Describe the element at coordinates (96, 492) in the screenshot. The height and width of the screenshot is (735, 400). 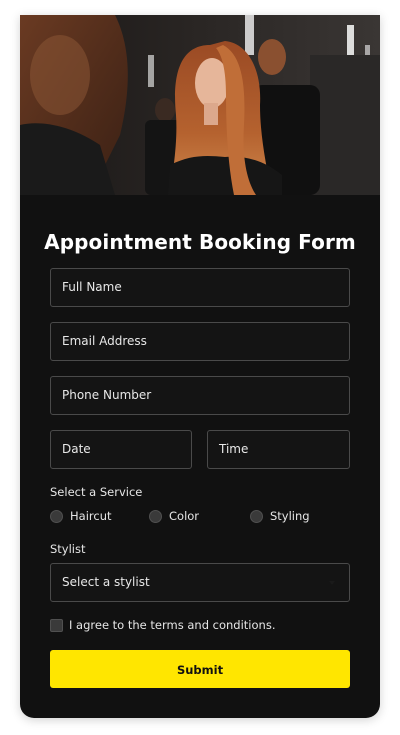
I see `service-label: Select a Service` at that location.